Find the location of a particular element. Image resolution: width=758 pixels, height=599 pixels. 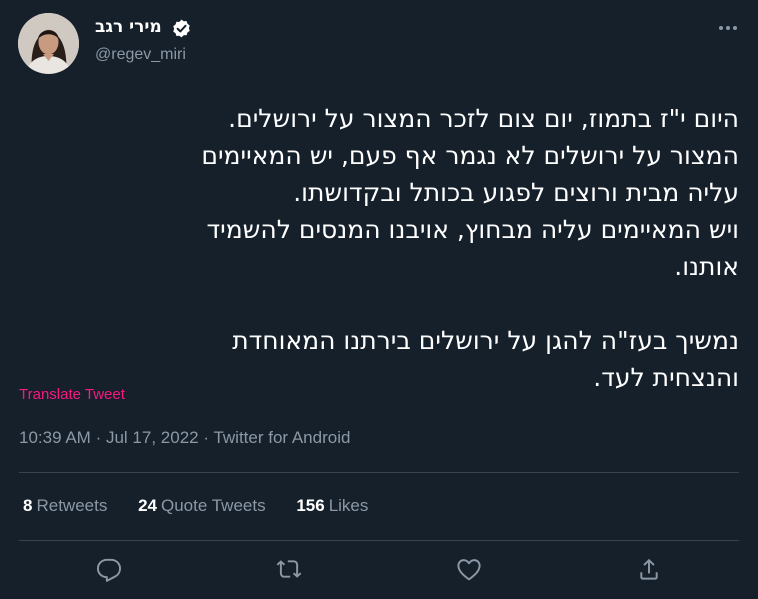

avatar is located at coordinates (48, 43).